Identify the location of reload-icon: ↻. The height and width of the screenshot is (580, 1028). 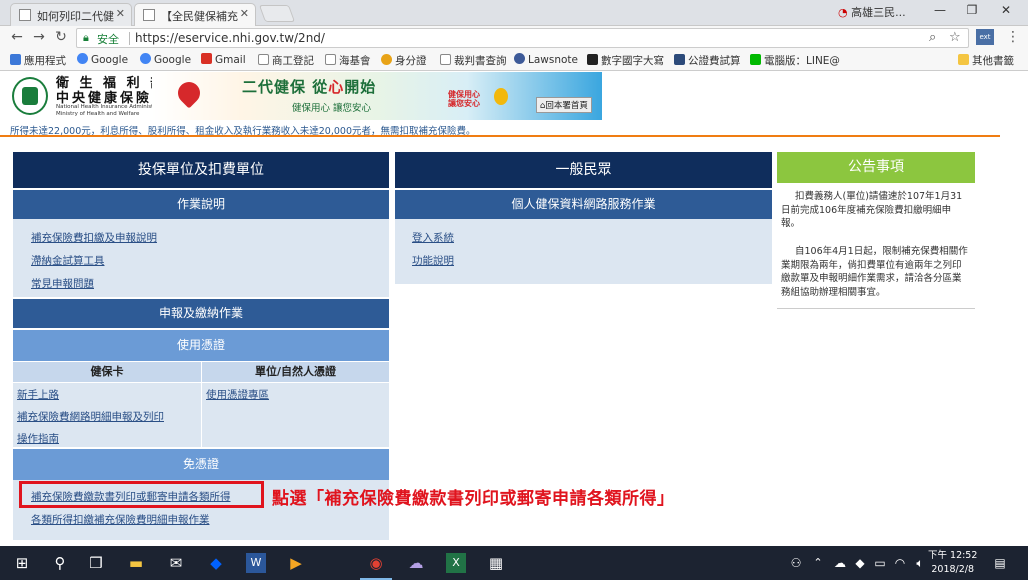
(61, 37).